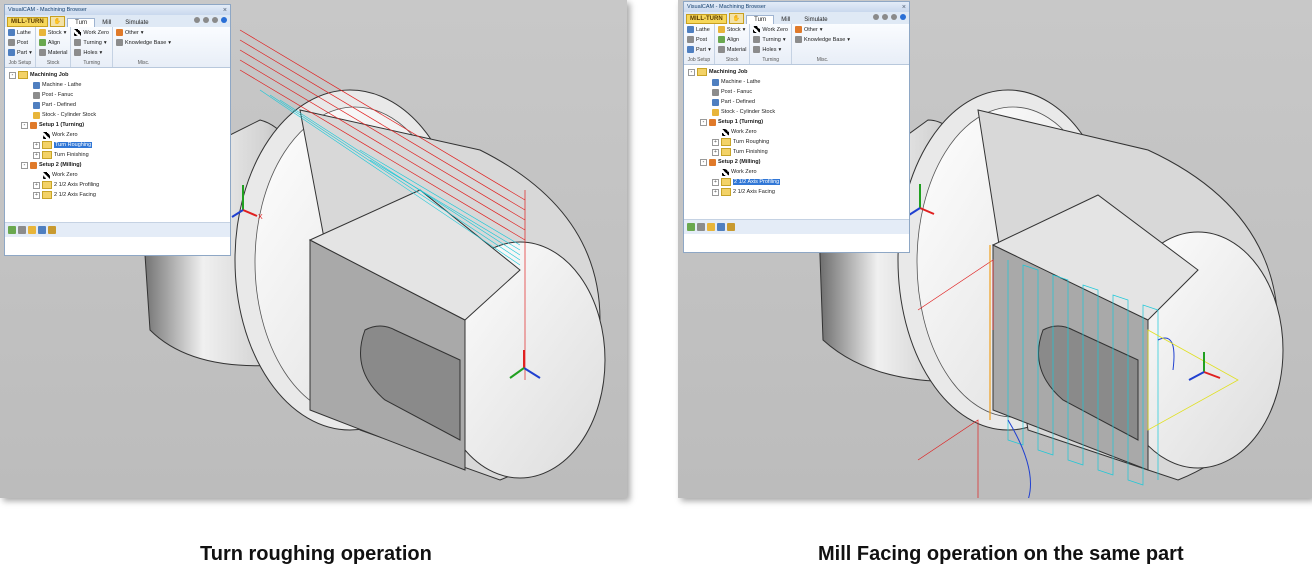 The image size is (1312, 569). I want to click on group-label-job-setup: Job Setup, so click(699, 60).